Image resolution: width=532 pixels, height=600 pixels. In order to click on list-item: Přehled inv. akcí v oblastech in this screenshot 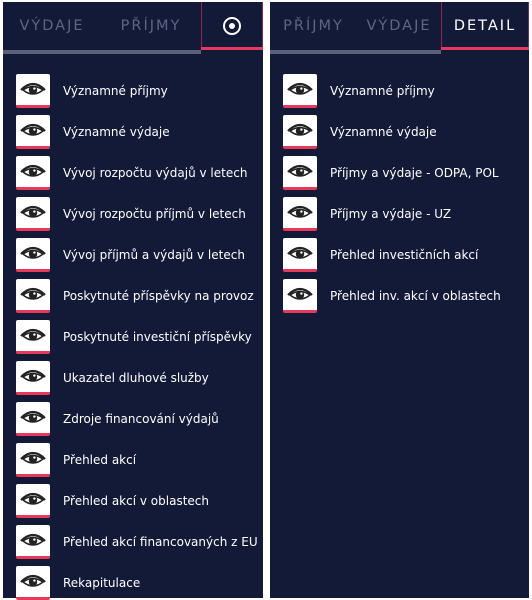, I will do `click(399, 295)`.